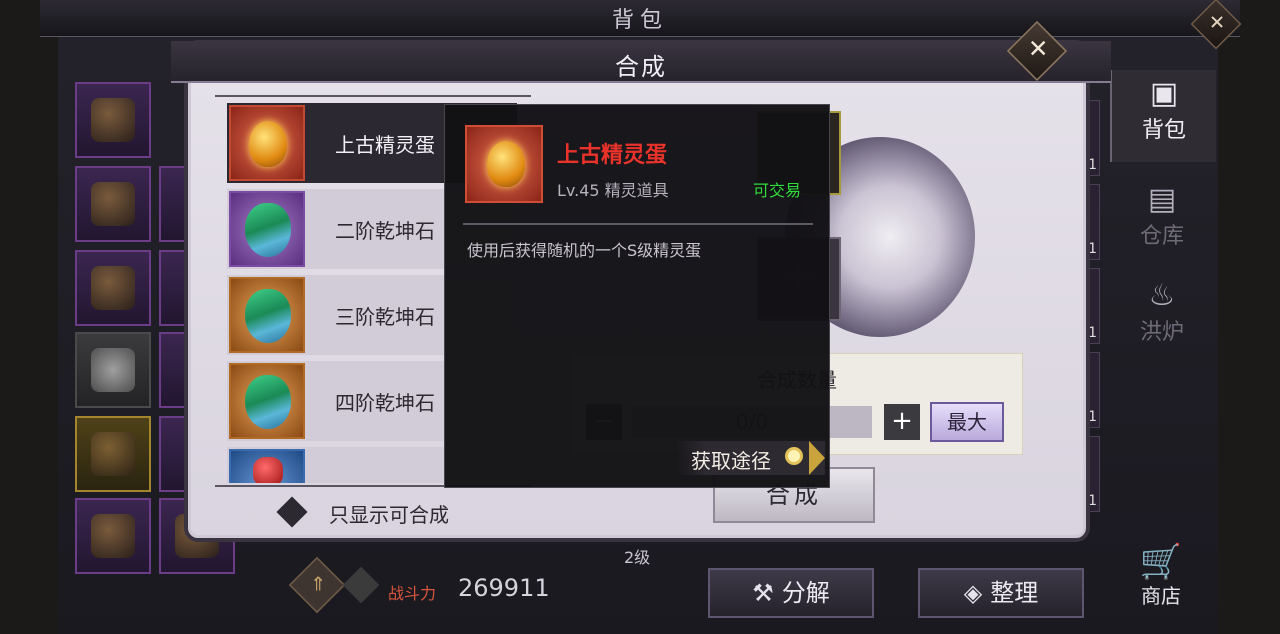 This screenshot has width=1280, height=634. What do you see at coordinates (1161, 562) in the screenshot?
I see `cart-icon: 🛒` at bounding box center [1161, 562].